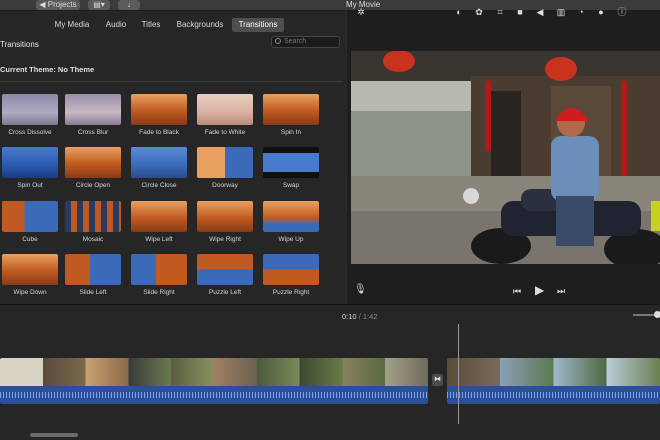 The height and width of the screenshot is (440, 660). Describe the element at coordinates (159, 185) in the screenshot. I see `transition-label: Circle Close` at that location.